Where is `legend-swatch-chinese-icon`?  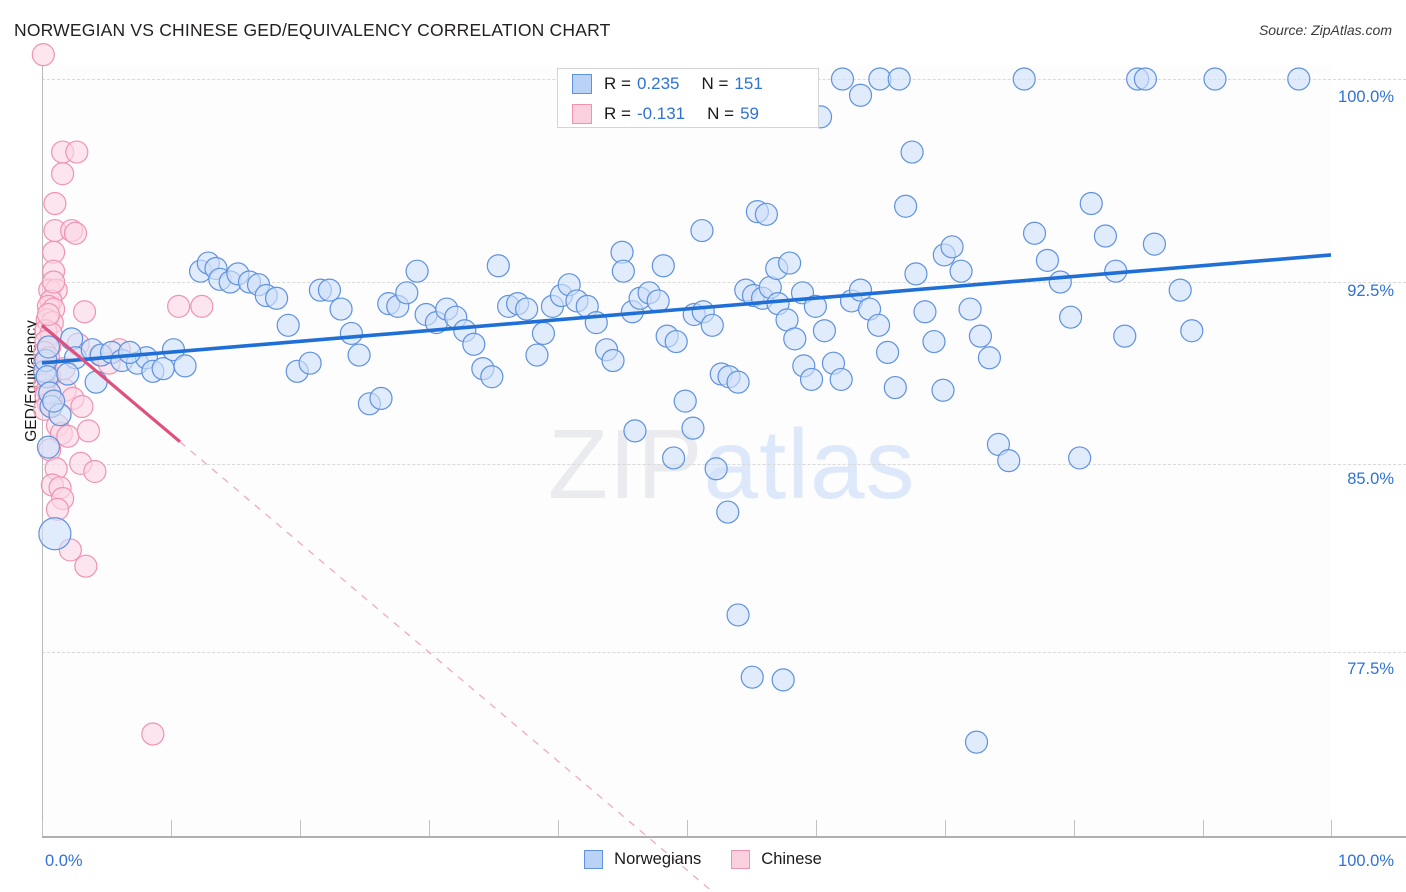 legend-swatch-chinese-icon is located at coordinates (741, 859).